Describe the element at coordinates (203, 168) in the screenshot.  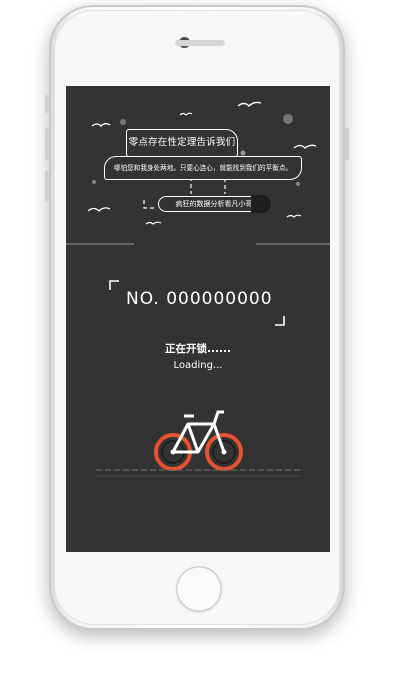
I see `speech-bubble-message: 哪怕您和我身处两地。只要心连心，就能找到我们的平衡点。` at that location.